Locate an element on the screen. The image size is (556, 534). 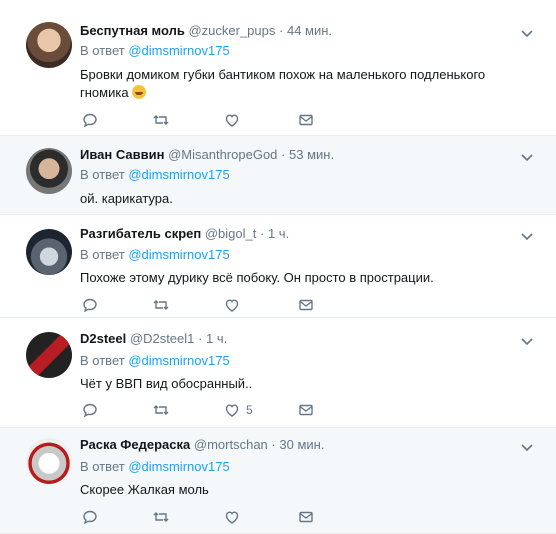
display-name: Иван Саввин is located at coordinates (122, 154).